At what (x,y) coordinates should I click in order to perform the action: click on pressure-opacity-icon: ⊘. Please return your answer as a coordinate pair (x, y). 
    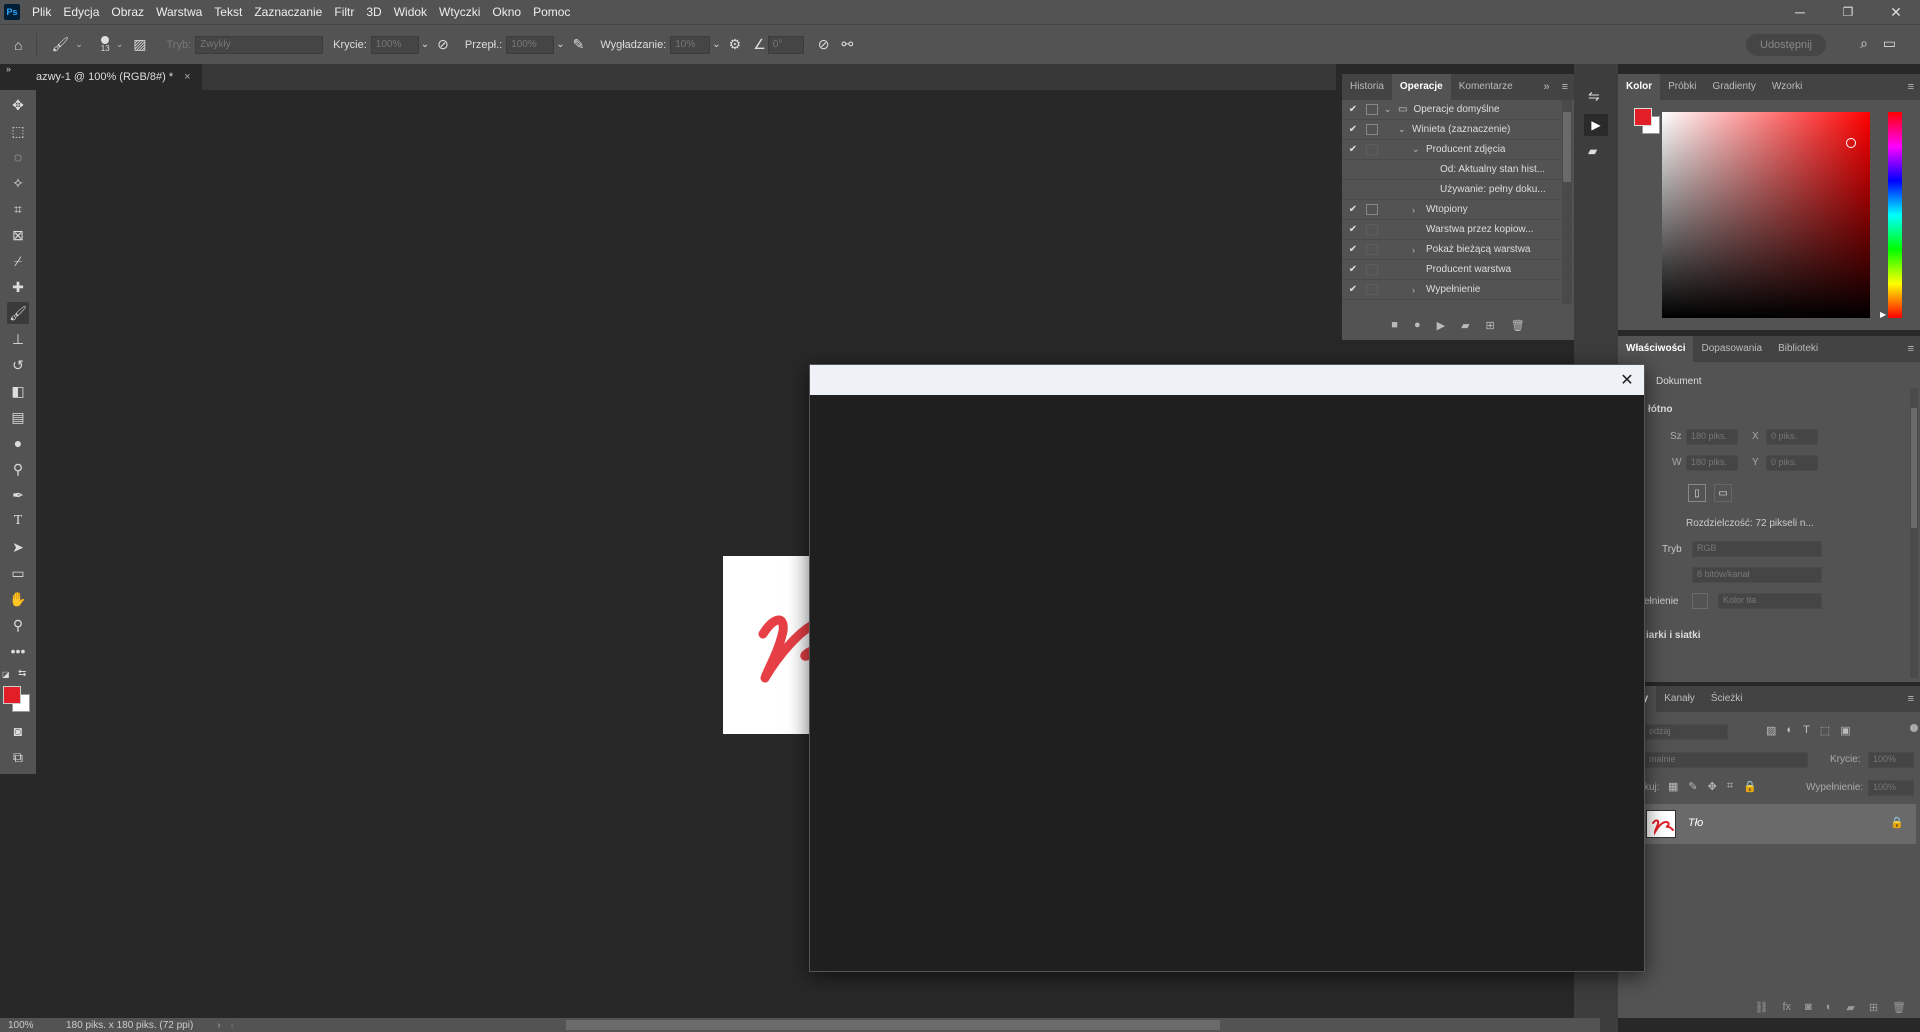
    Looking at the image, I should click on (443, 44).